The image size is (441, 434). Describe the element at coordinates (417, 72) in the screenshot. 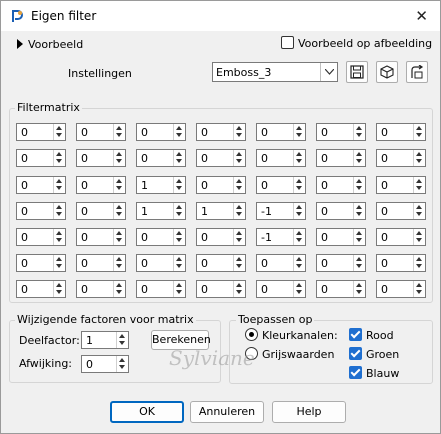

I see `preset-options-button` at that location.